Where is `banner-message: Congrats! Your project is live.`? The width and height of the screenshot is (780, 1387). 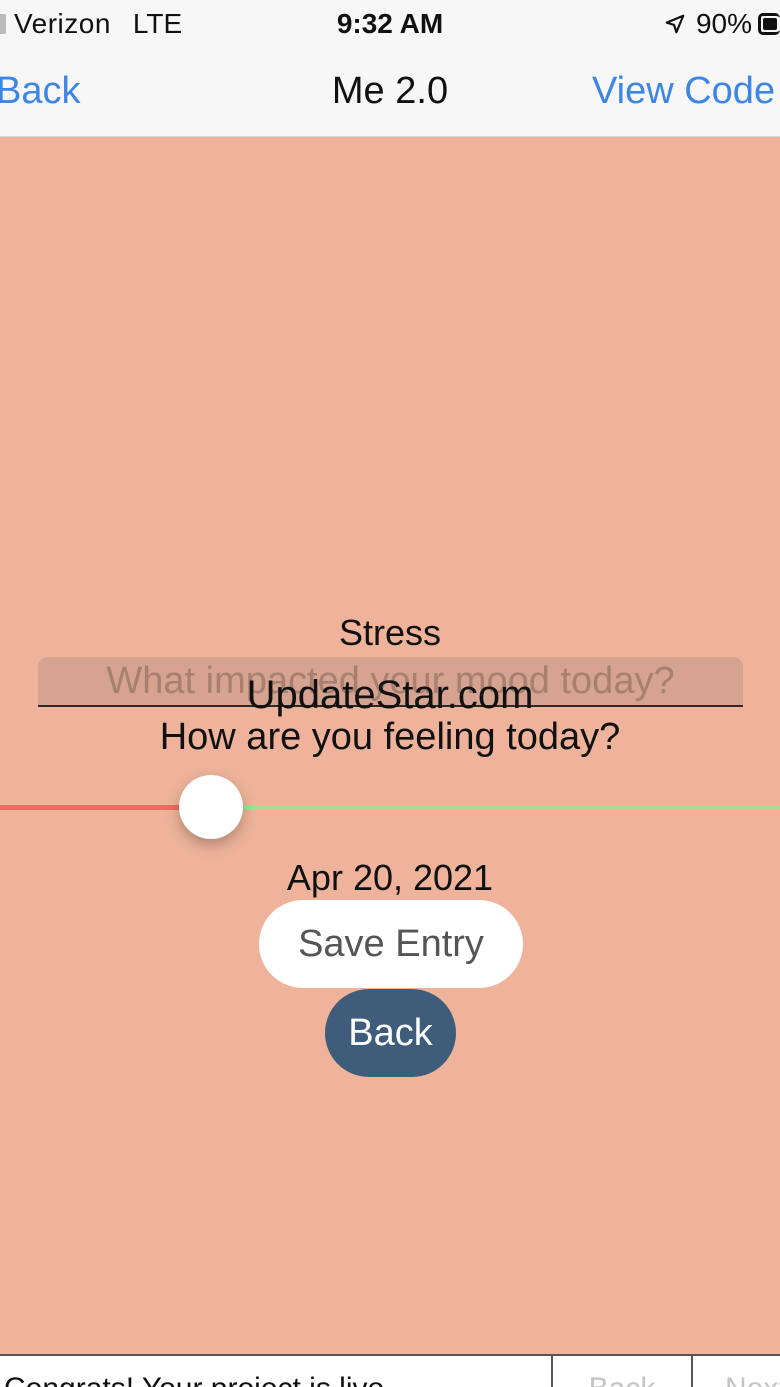
banner-message: Congrats! Your project is live. is located at coordinates (198, 1379).